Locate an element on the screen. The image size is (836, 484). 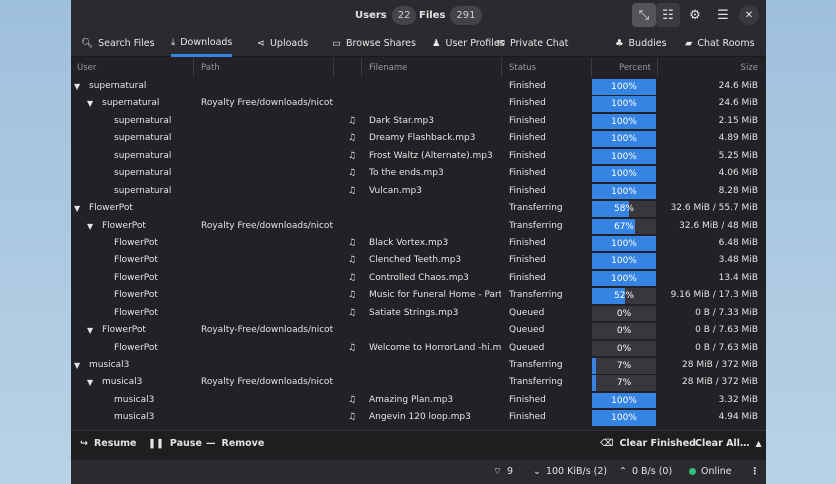
close-button: ✕ is located at coordinates (749, 15).